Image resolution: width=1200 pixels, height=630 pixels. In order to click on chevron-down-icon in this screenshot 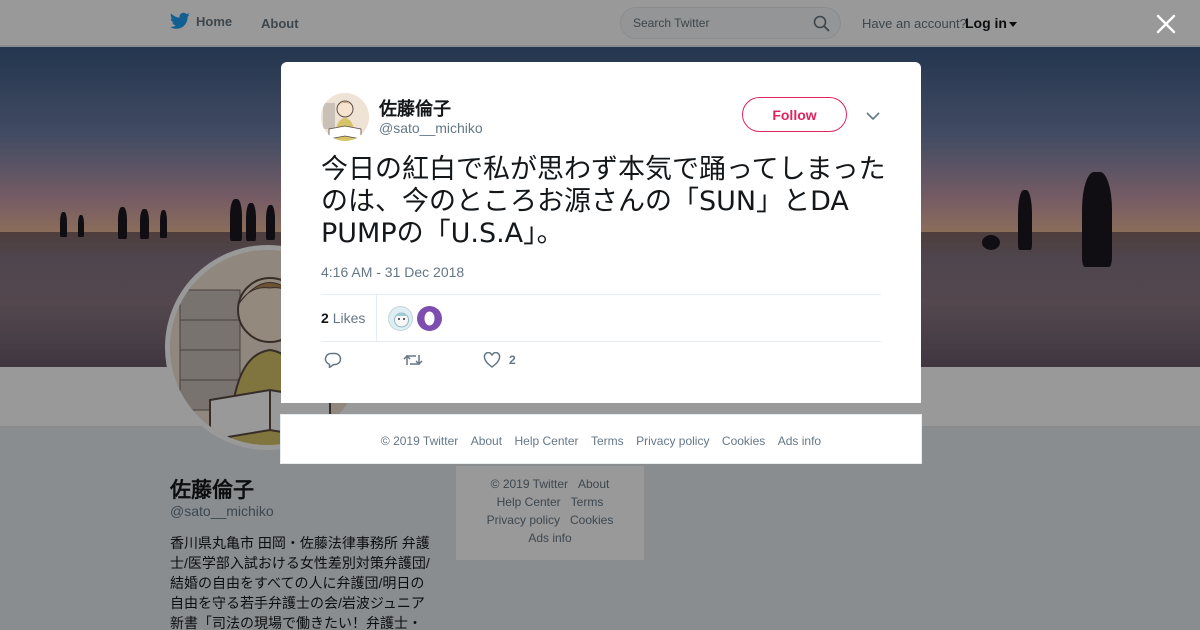, I will do `click(873, 116)`.